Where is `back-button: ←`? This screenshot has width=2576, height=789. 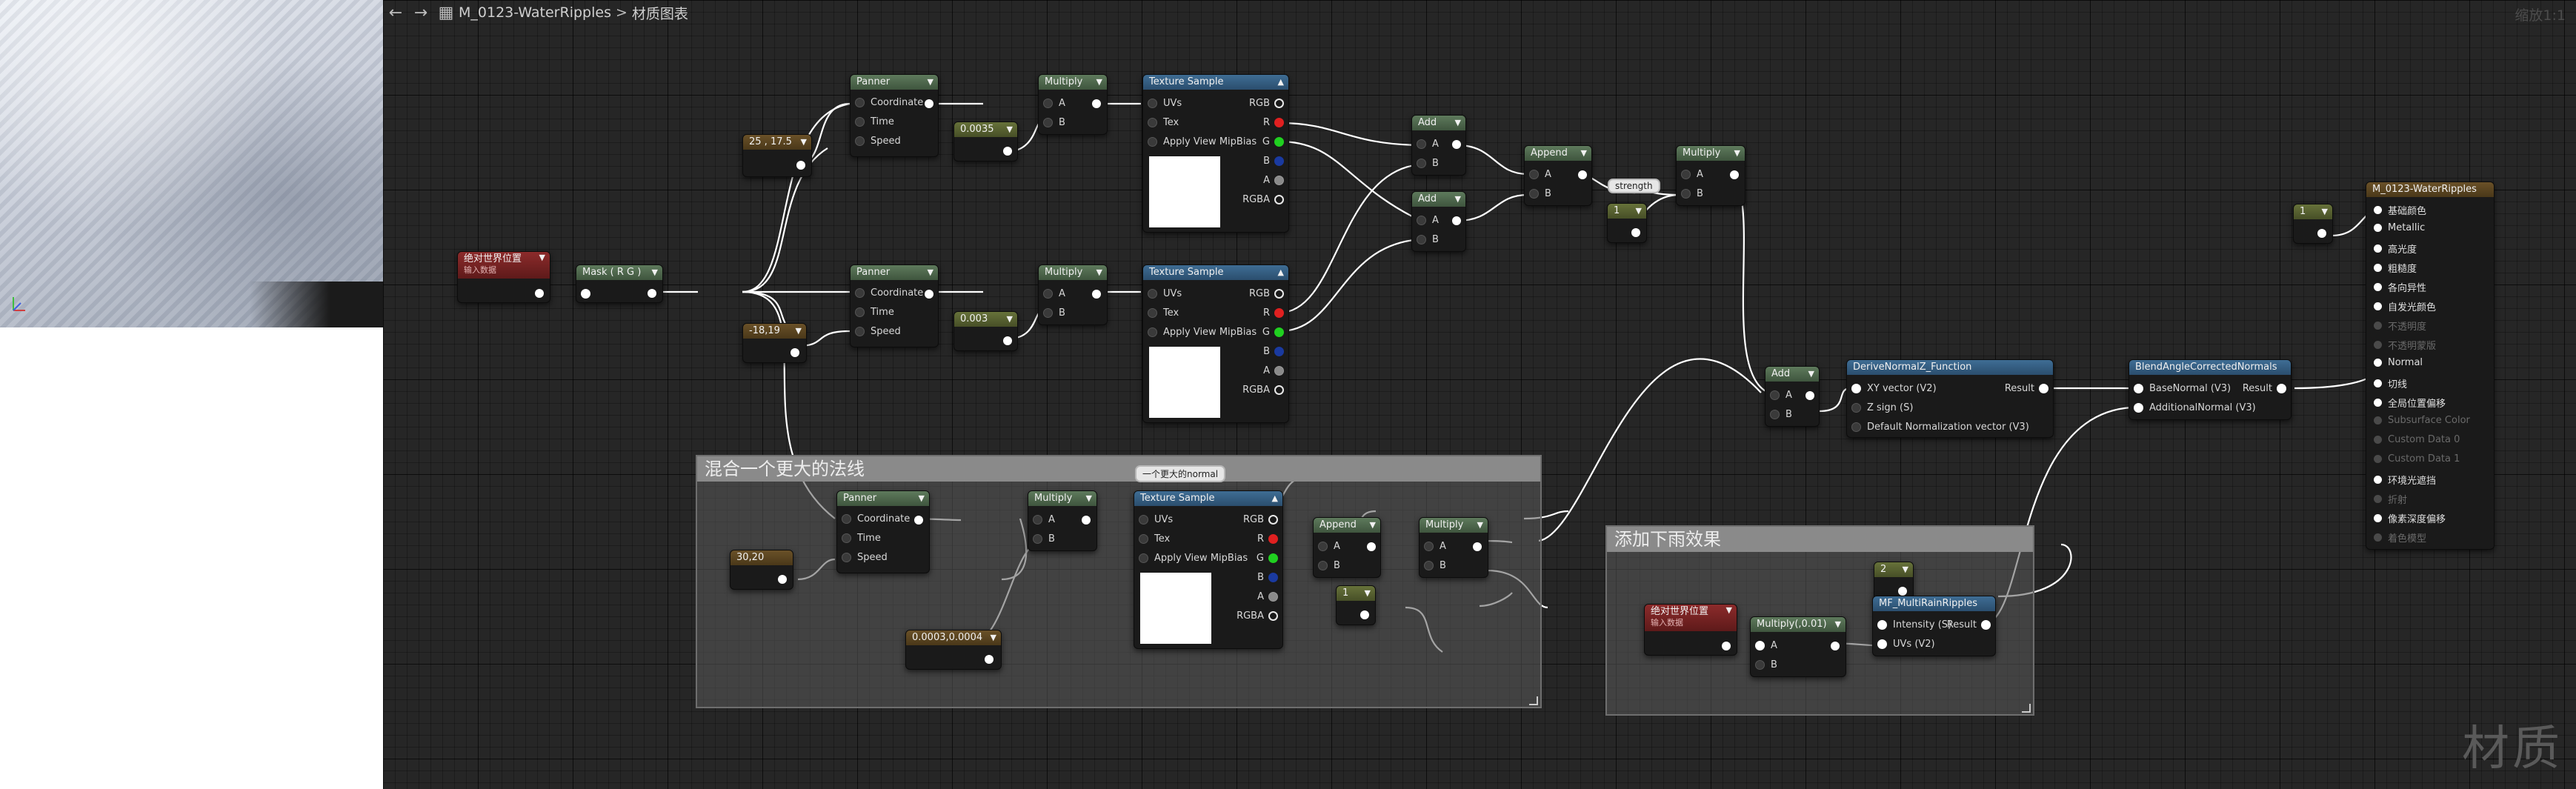
back-button: ← is located at coordinates (395, 12).